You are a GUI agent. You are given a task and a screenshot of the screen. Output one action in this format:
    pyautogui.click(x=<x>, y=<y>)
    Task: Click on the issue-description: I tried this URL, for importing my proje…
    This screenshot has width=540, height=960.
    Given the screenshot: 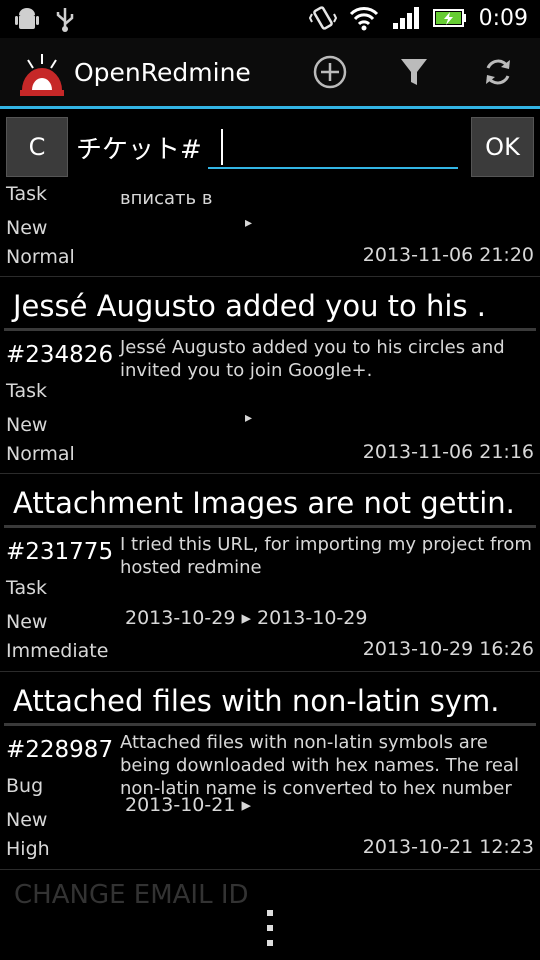 What is the action you would take?
    pyautogui.click(x=326, y=556)
    